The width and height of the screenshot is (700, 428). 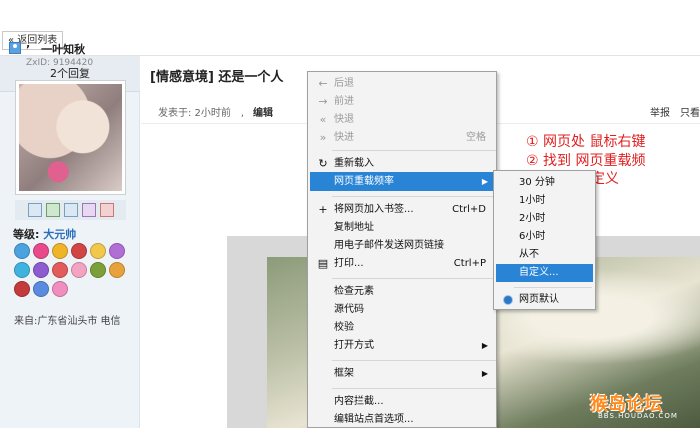 I want to click on only-view-link: 只看, so click(x=690, y=111).